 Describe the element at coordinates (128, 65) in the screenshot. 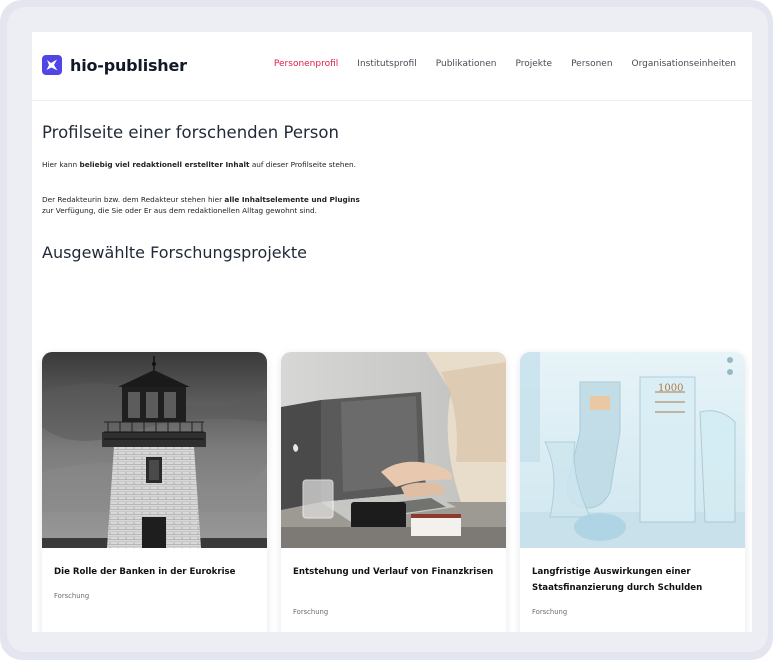

I see `logo-text: hio-publisher` at that location.